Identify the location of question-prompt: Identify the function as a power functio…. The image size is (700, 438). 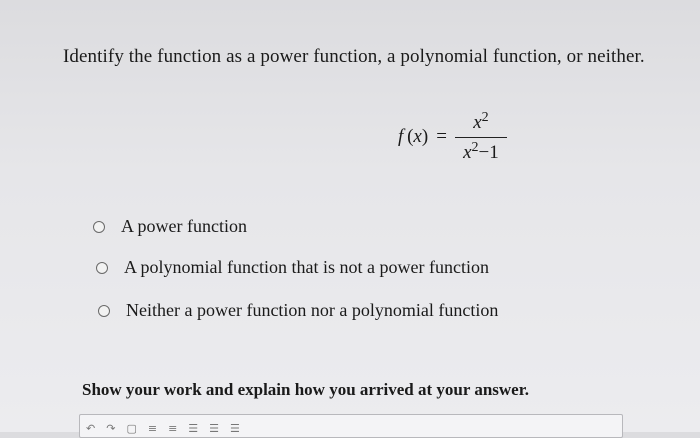
(354, 56).